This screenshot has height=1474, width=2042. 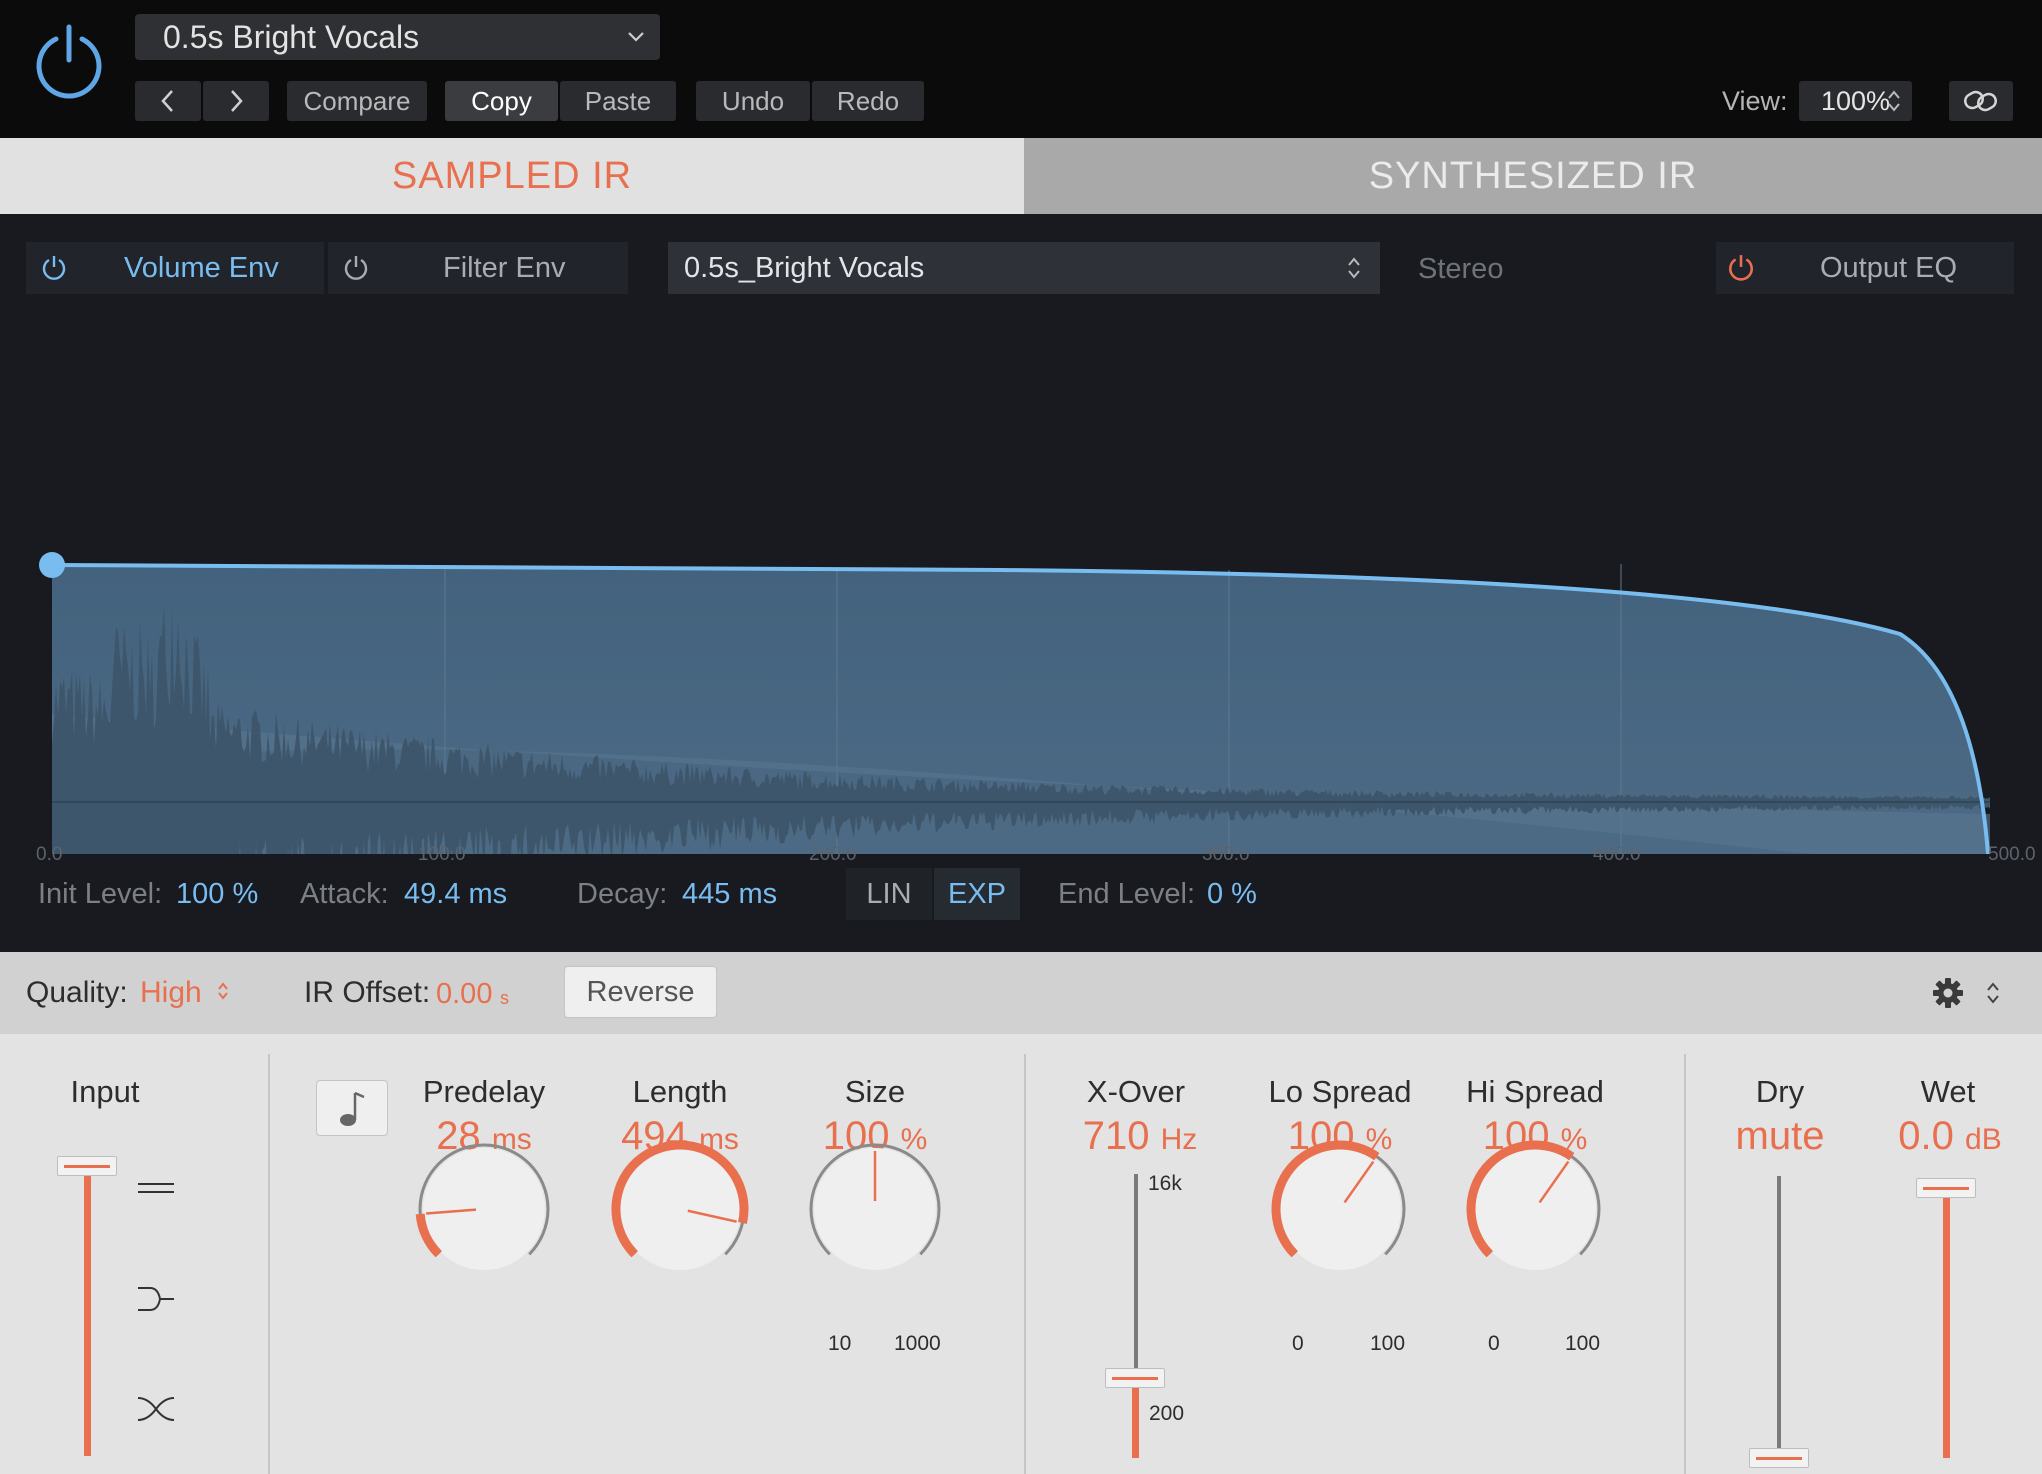 What do you see at coordinates (156, 1299) in the screenshot?
I see `input-merge-icon` at bounding box center [156, 1299].